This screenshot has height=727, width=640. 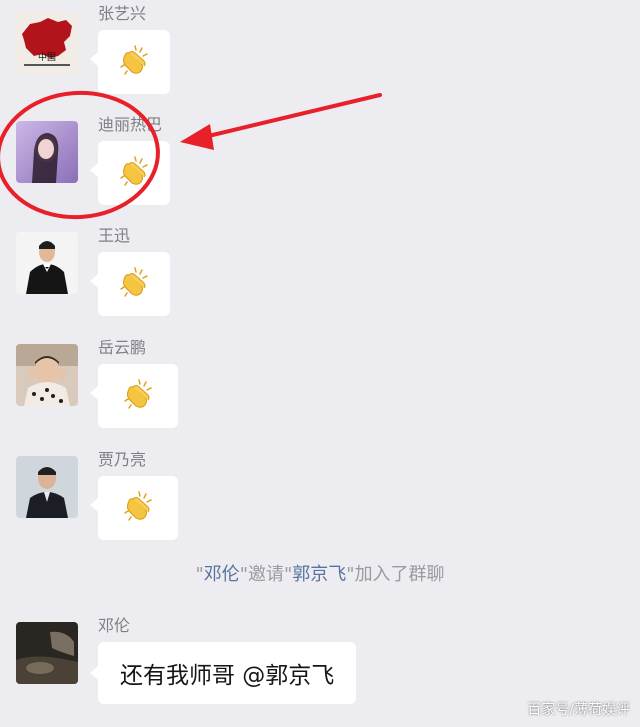 I want to click on text-message-bubble: 还有我师哥 @郭京飞, so click(x=223, y=673).